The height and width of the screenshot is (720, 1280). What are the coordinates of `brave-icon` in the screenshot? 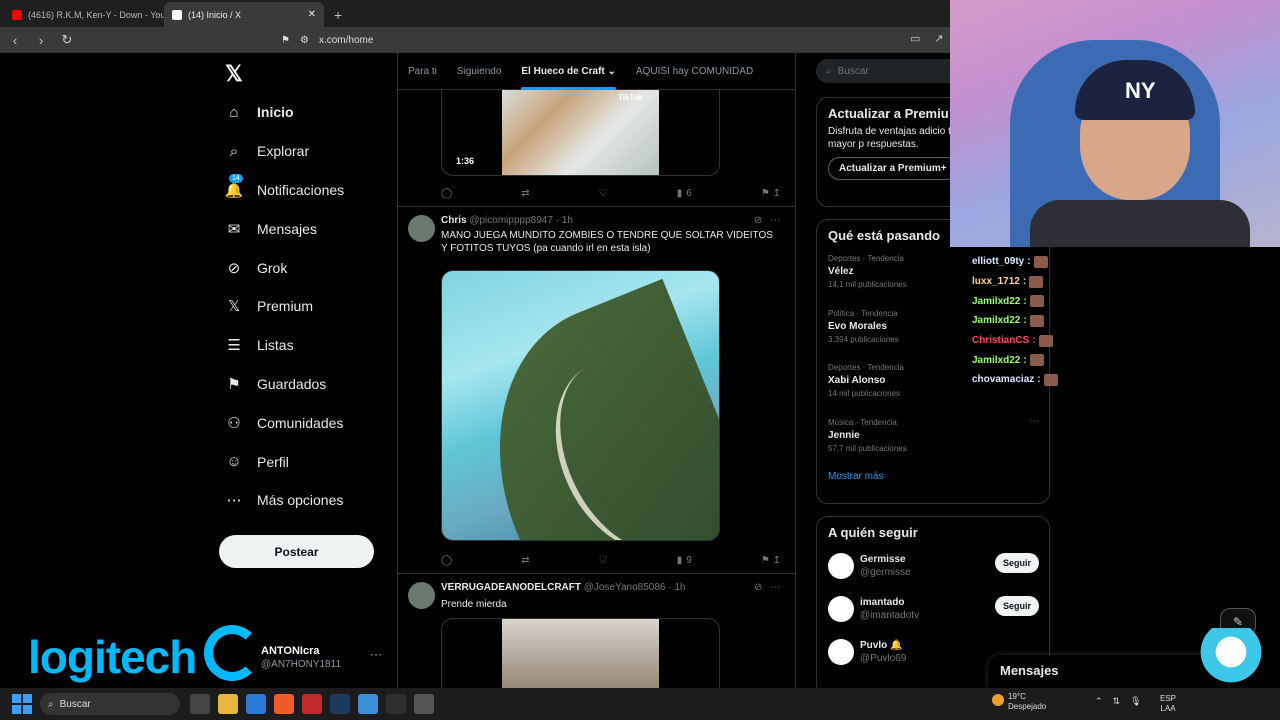 It's located at (284, 704).